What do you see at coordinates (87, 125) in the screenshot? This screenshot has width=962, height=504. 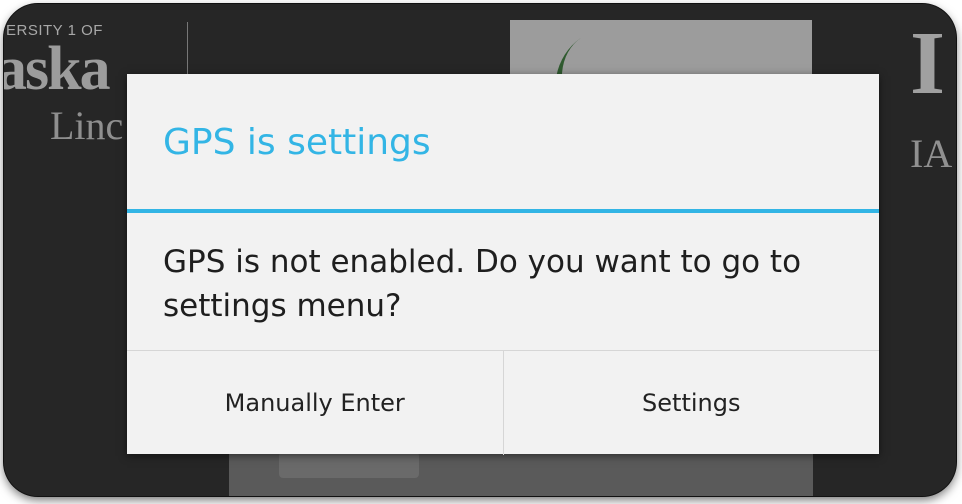 I see `logo-sub-text: Linc` at bounding box center [87, 125].